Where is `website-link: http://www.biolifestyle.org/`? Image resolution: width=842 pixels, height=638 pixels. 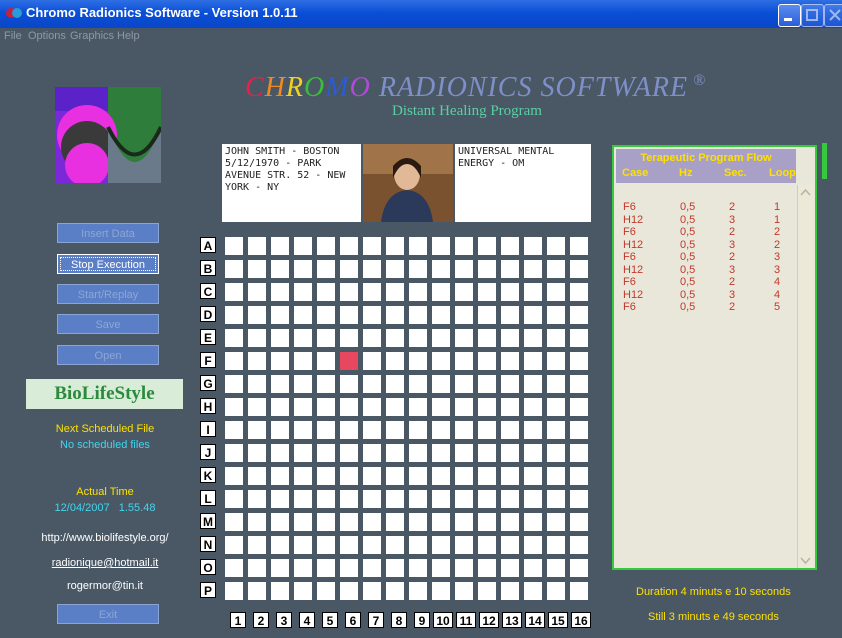
website-link: http://www.biolifestyle.org/ is located at coordinates (105, 538).